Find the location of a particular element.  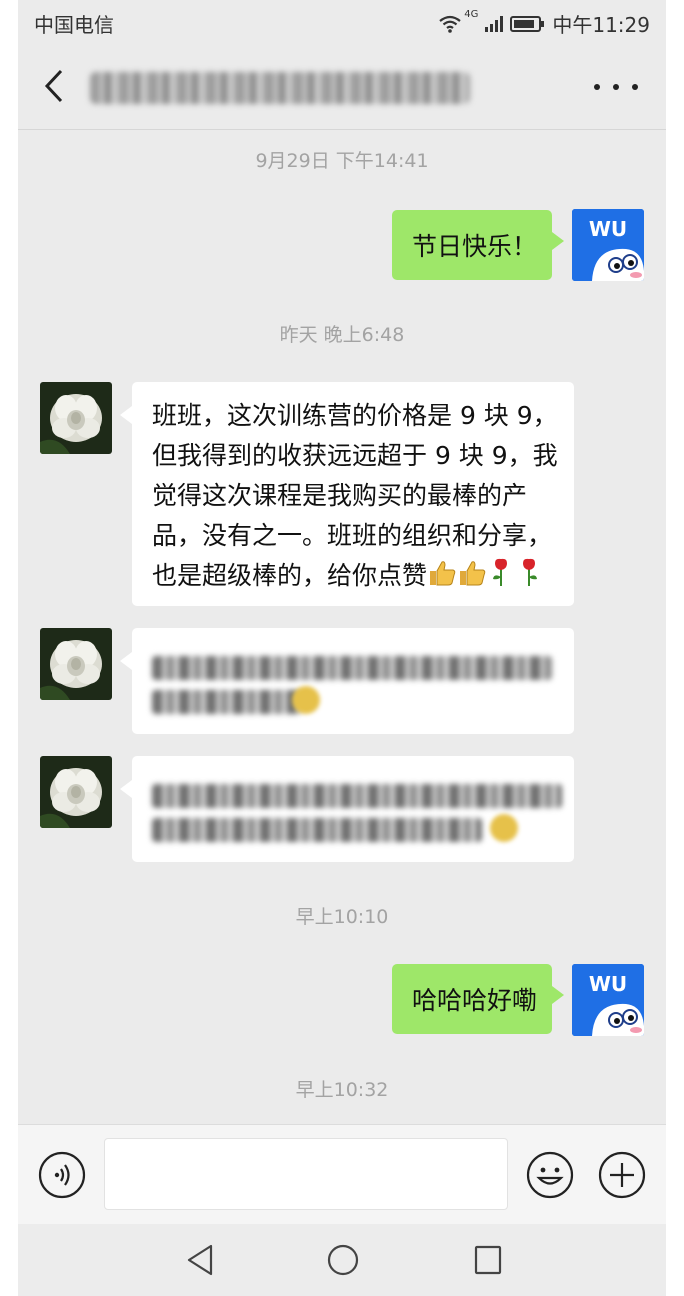

carrier-name: 中国电信 is located at coordinates (74, 25).